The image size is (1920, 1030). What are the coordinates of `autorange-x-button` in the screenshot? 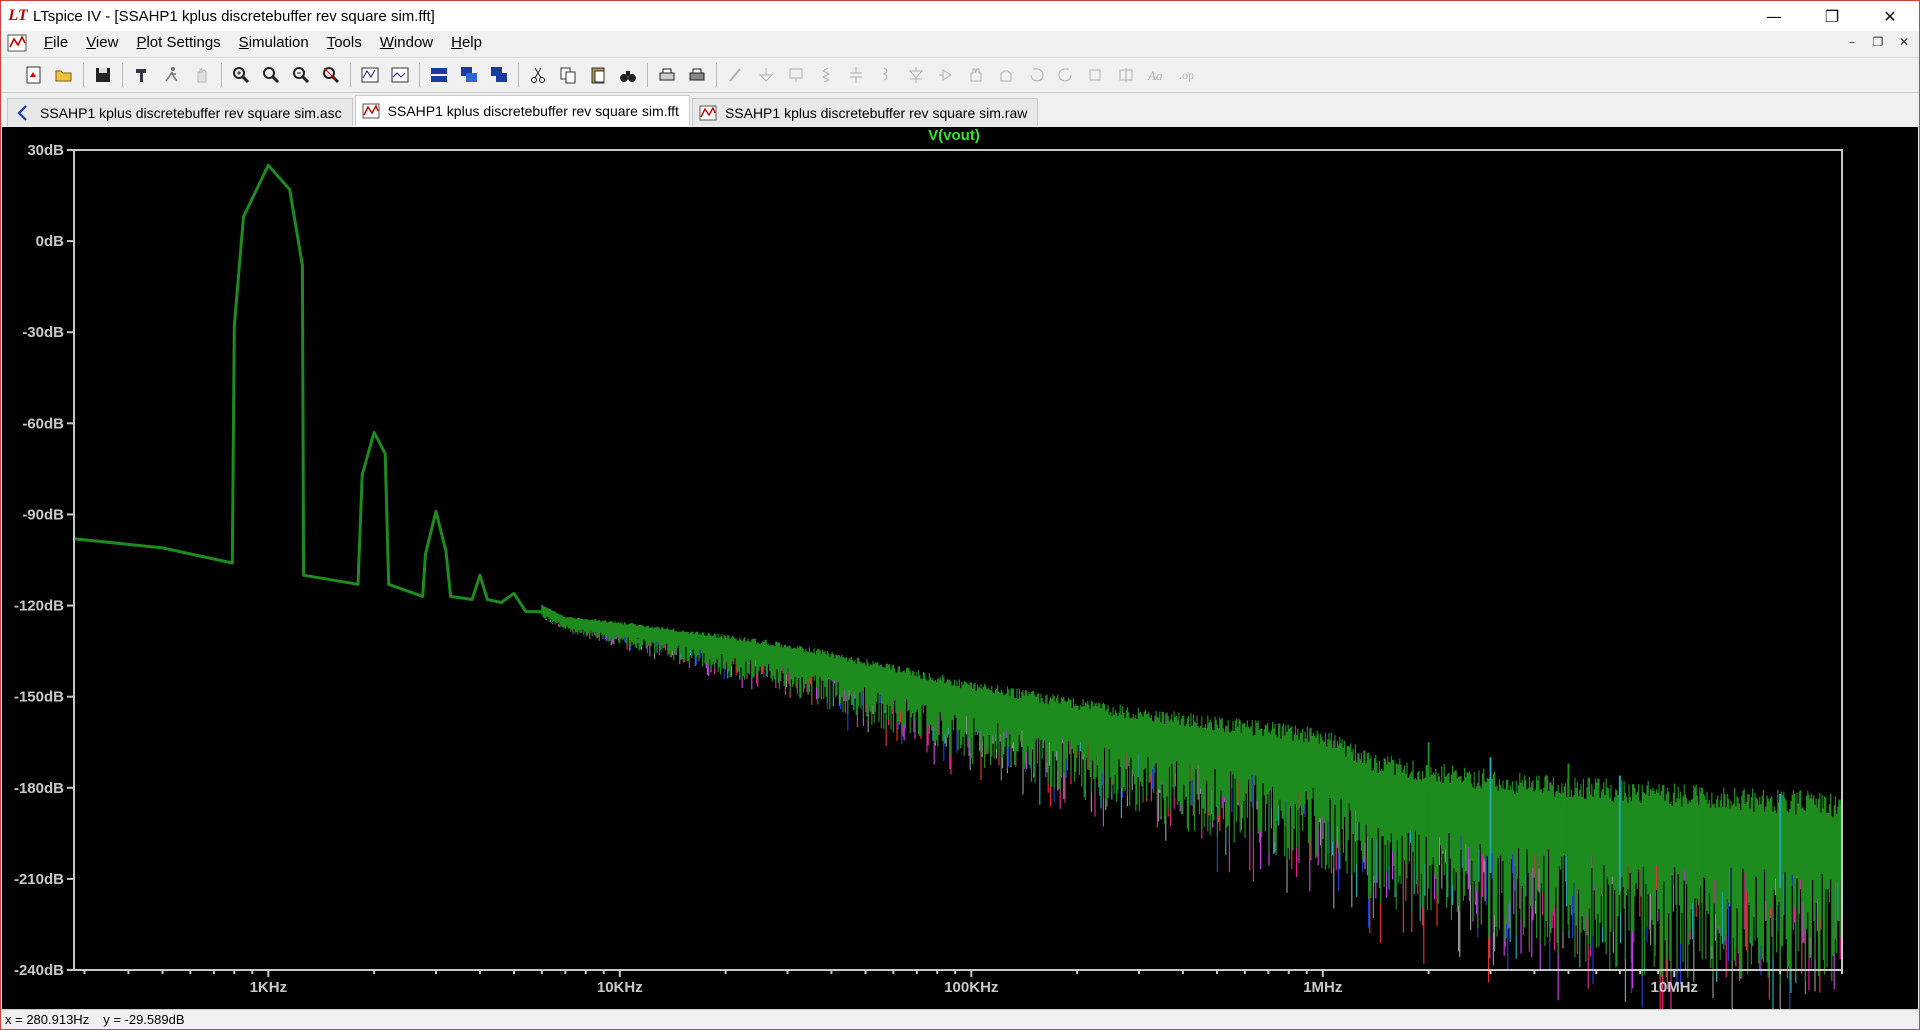 It's located at (400, 75).